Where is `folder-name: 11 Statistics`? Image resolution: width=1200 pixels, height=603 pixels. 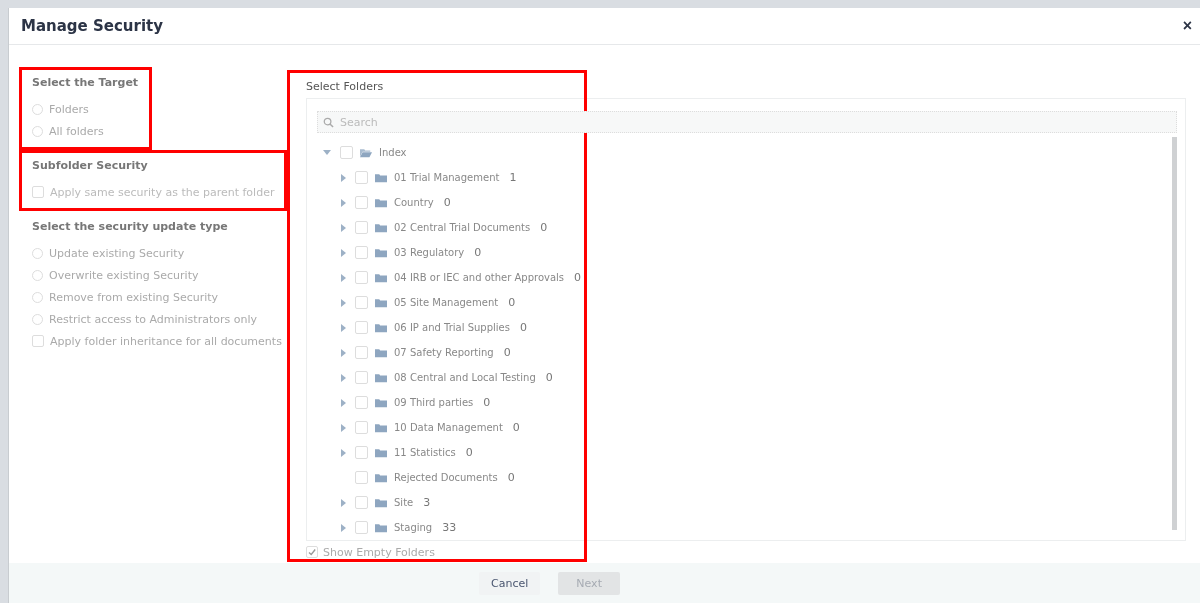
folder-name: 11 Statistics is located at coordinates (425, 452).